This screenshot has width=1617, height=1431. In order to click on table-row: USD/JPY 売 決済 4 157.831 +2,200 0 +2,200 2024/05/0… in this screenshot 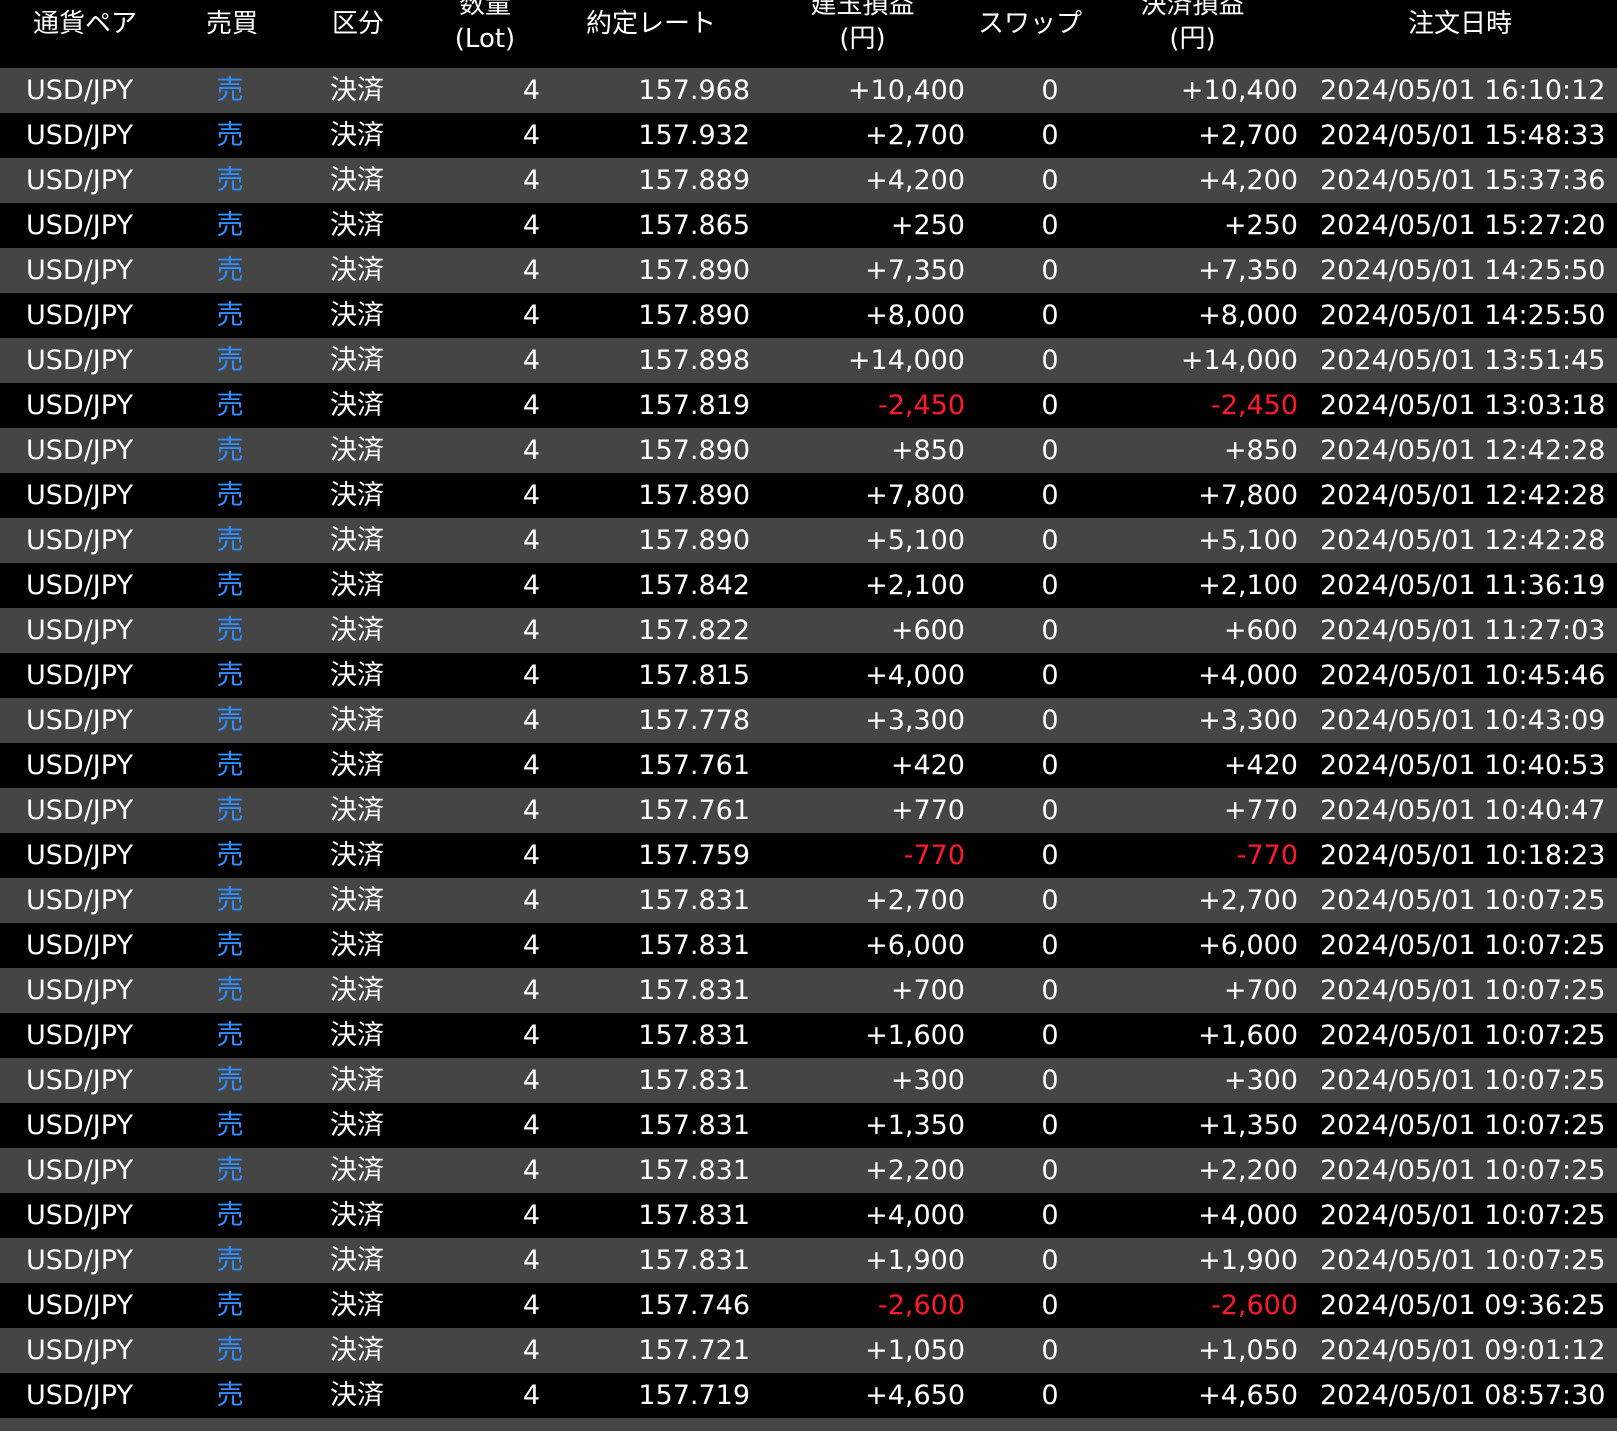, I will do `click(808, 1170)`.